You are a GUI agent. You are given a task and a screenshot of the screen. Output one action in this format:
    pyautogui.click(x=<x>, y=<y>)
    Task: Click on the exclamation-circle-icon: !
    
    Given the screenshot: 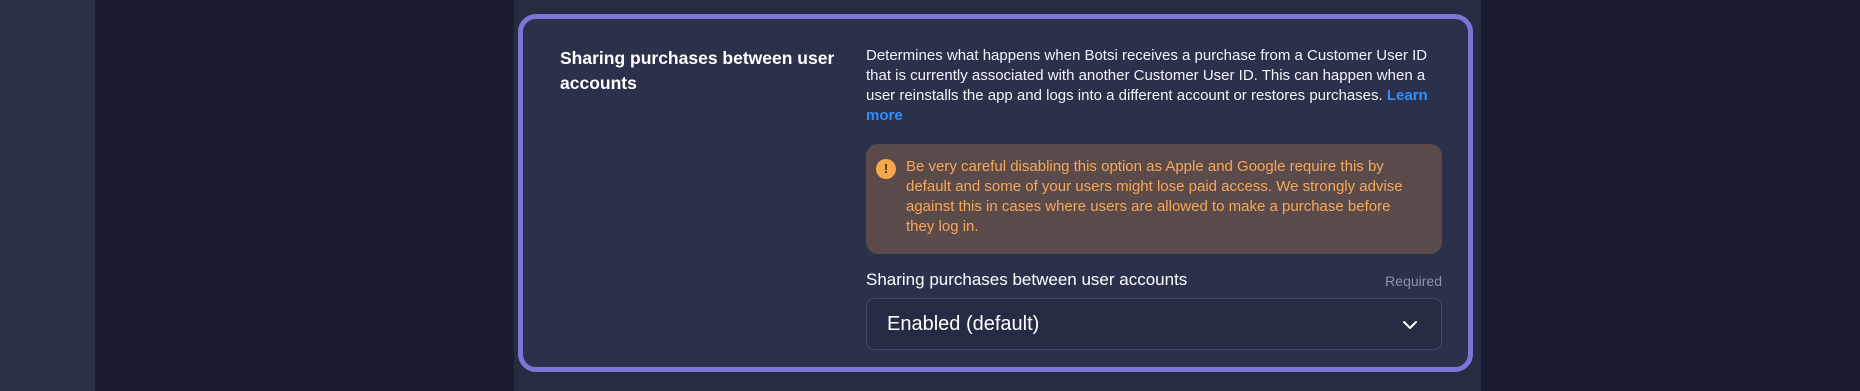 What is the action you would take?
    pyautogui.click(x=886, y=169)
    